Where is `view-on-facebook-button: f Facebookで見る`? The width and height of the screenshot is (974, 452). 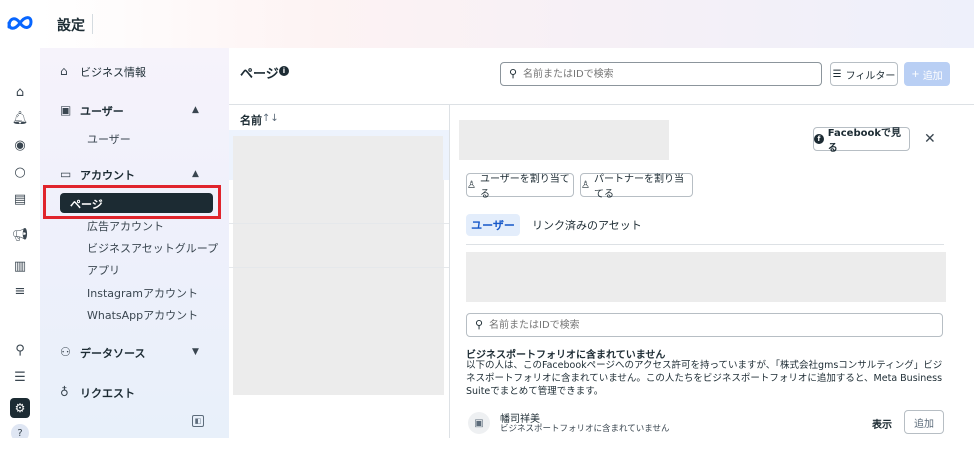 view-on-facebook-button: f Facebookで見る is located at coordinates (861, 140).